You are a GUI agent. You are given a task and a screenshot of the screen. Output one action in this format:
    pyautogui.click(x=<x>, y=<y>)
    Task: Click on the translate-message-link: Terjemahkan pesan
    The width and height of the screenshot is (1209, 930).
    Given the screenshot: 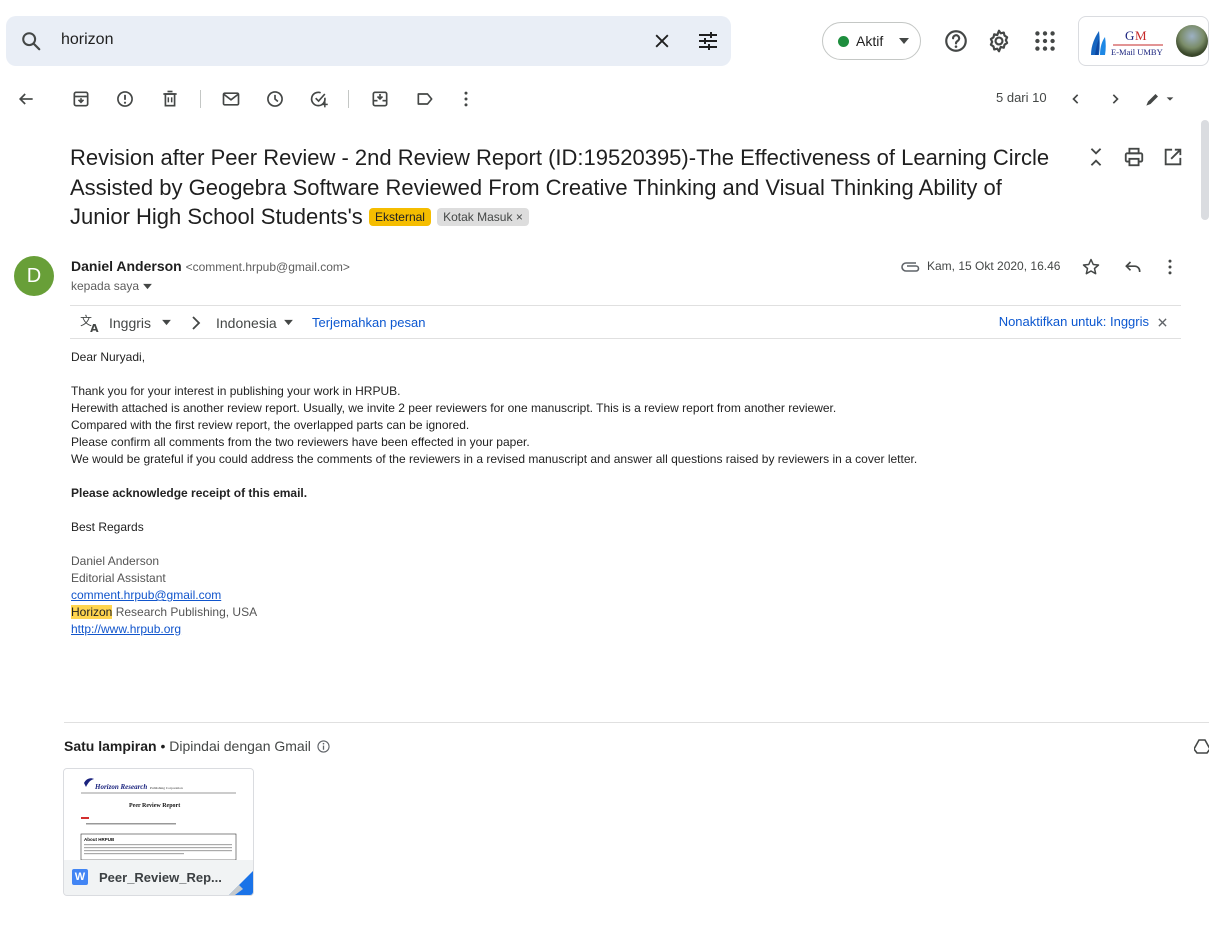 What is the action you would take?
    pyautogui.click(x=368, y=322)
    